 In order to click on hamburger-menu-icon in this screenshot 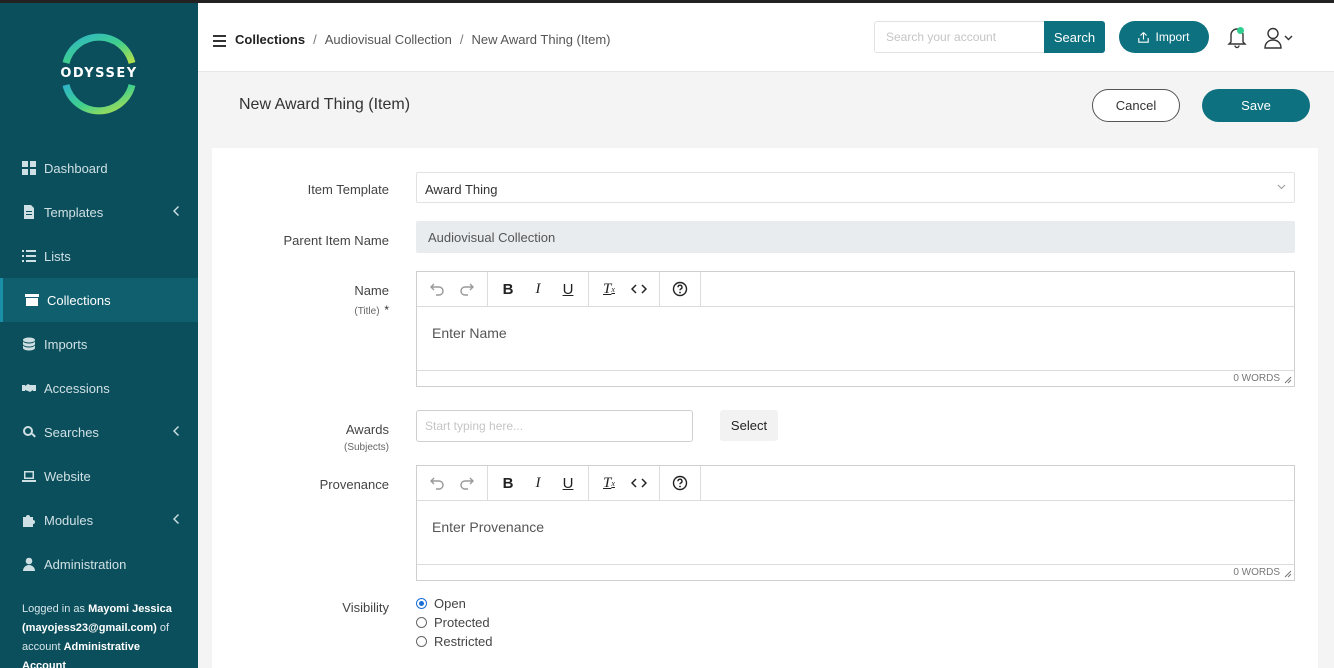, I will do `click(219, 41)`.